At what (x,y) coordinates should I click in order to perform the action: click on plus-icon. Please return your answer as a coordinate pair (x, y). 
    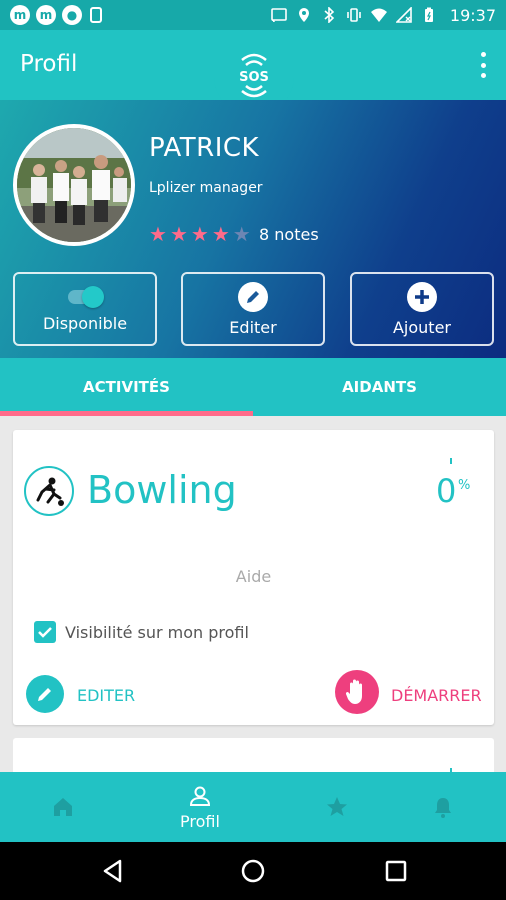
    Looking at the image, I should click on (422, 296).